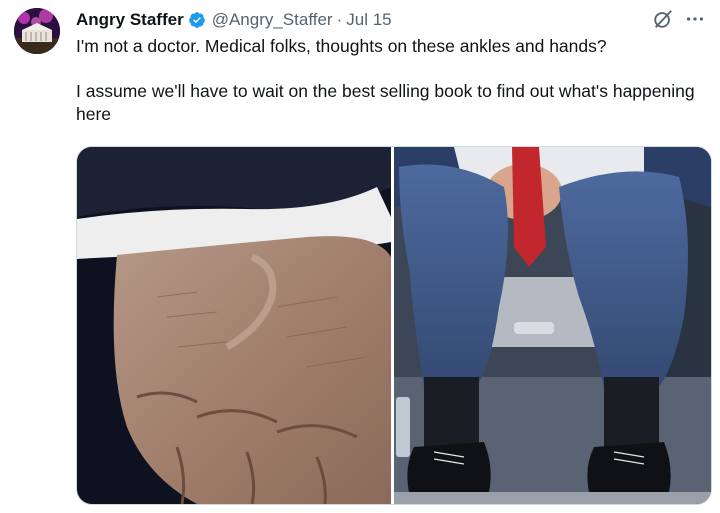 The width and height of the screenshot is (720, 513). Describe the element at coordinates (663, 19) in the screenshot. I see `grok-icon` at that location.